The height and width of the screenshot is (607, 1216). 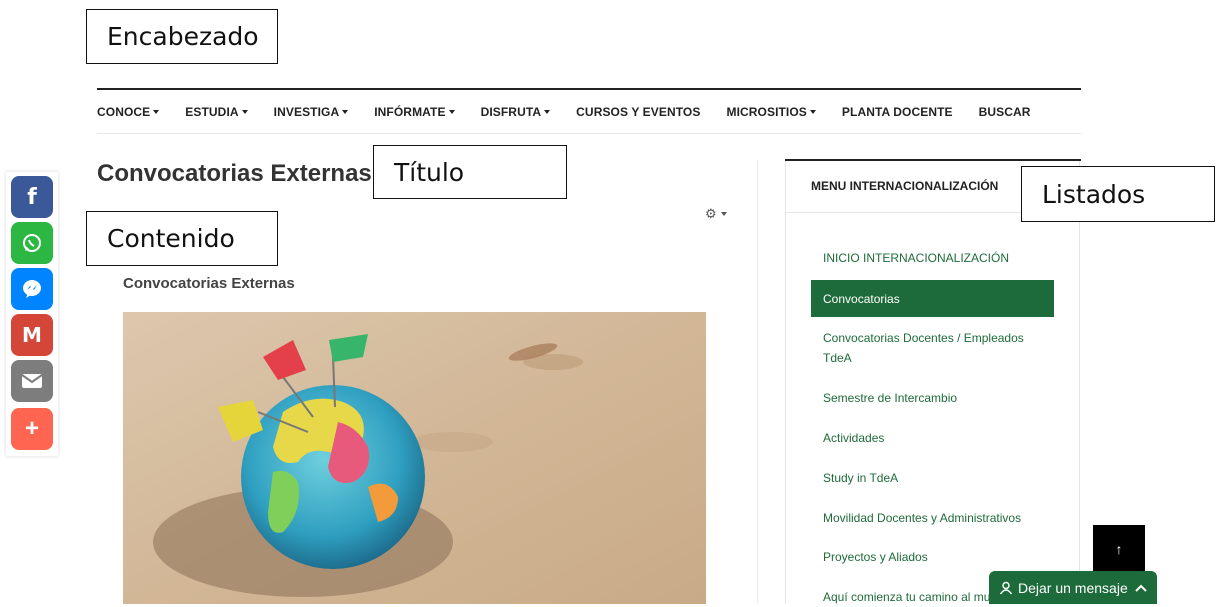 I want to click on sidebar-item-convocatorias: Convocatorias, so click(x=932, y=298).